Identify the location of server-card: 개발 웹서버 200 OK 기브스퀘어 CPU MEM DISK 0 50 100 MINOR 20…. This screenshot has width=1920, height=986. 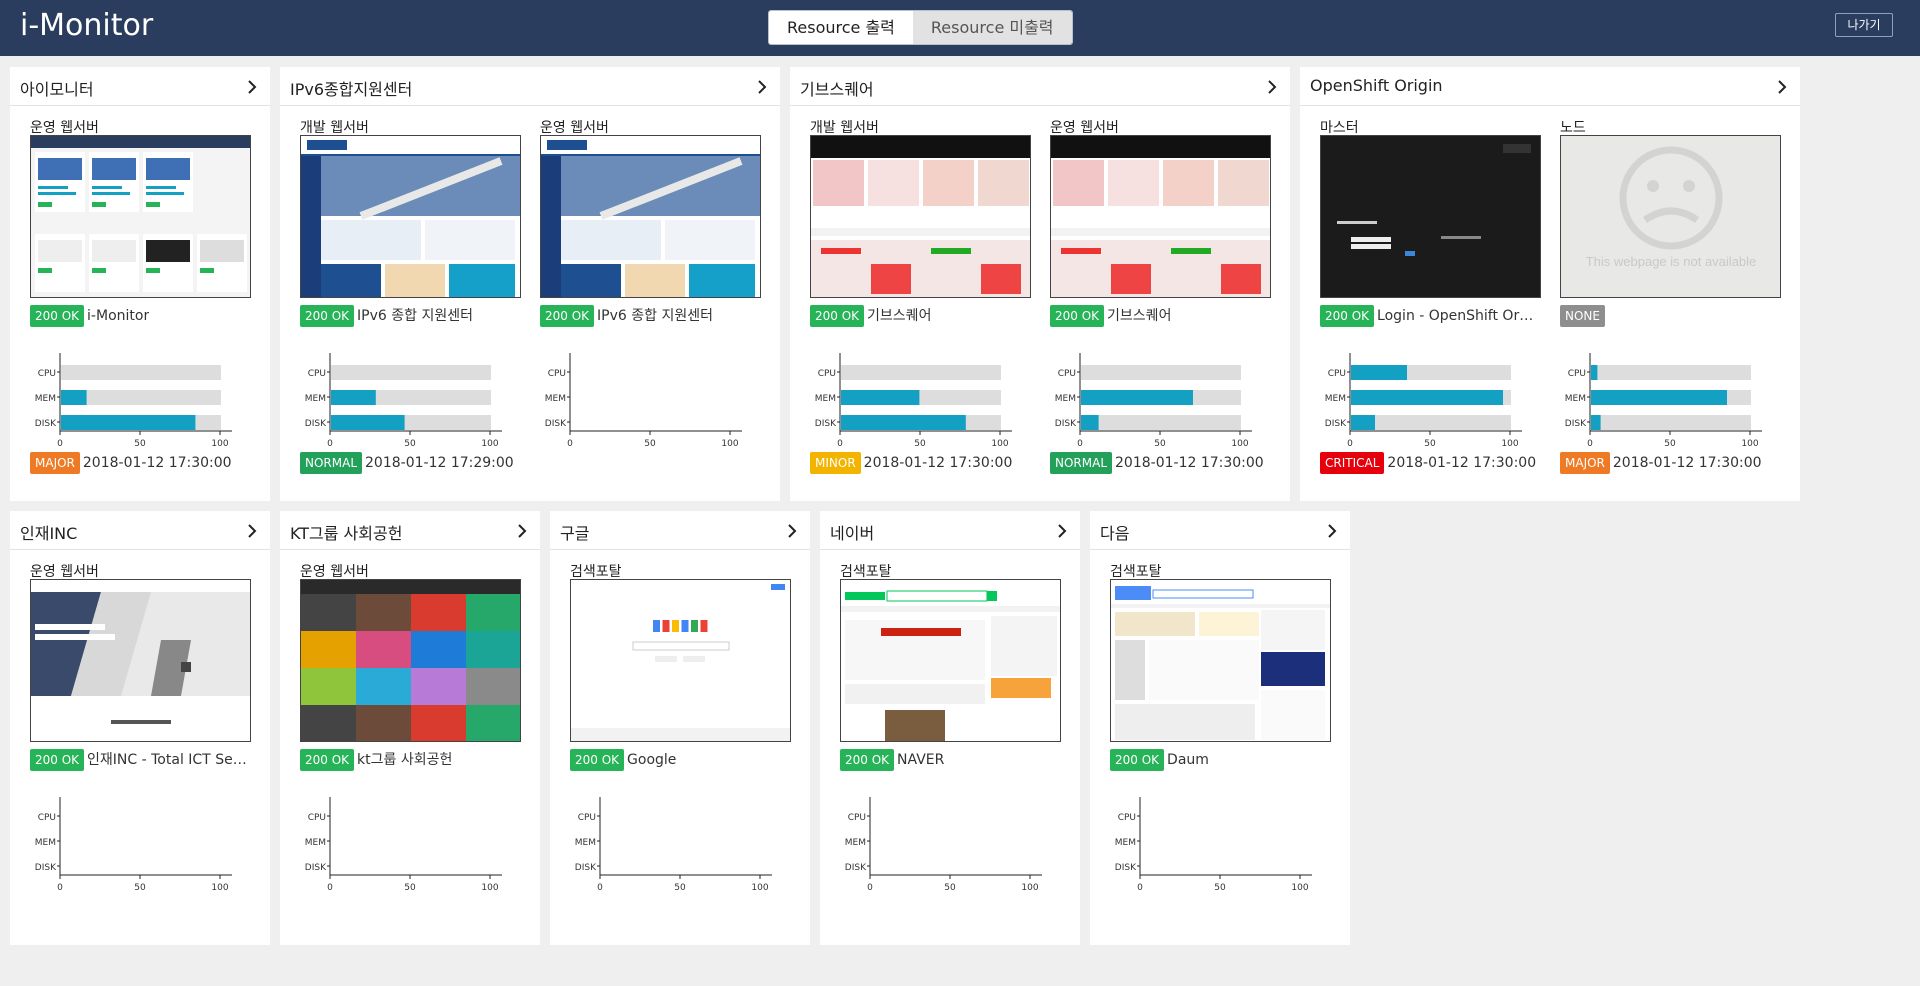
(921, 307).